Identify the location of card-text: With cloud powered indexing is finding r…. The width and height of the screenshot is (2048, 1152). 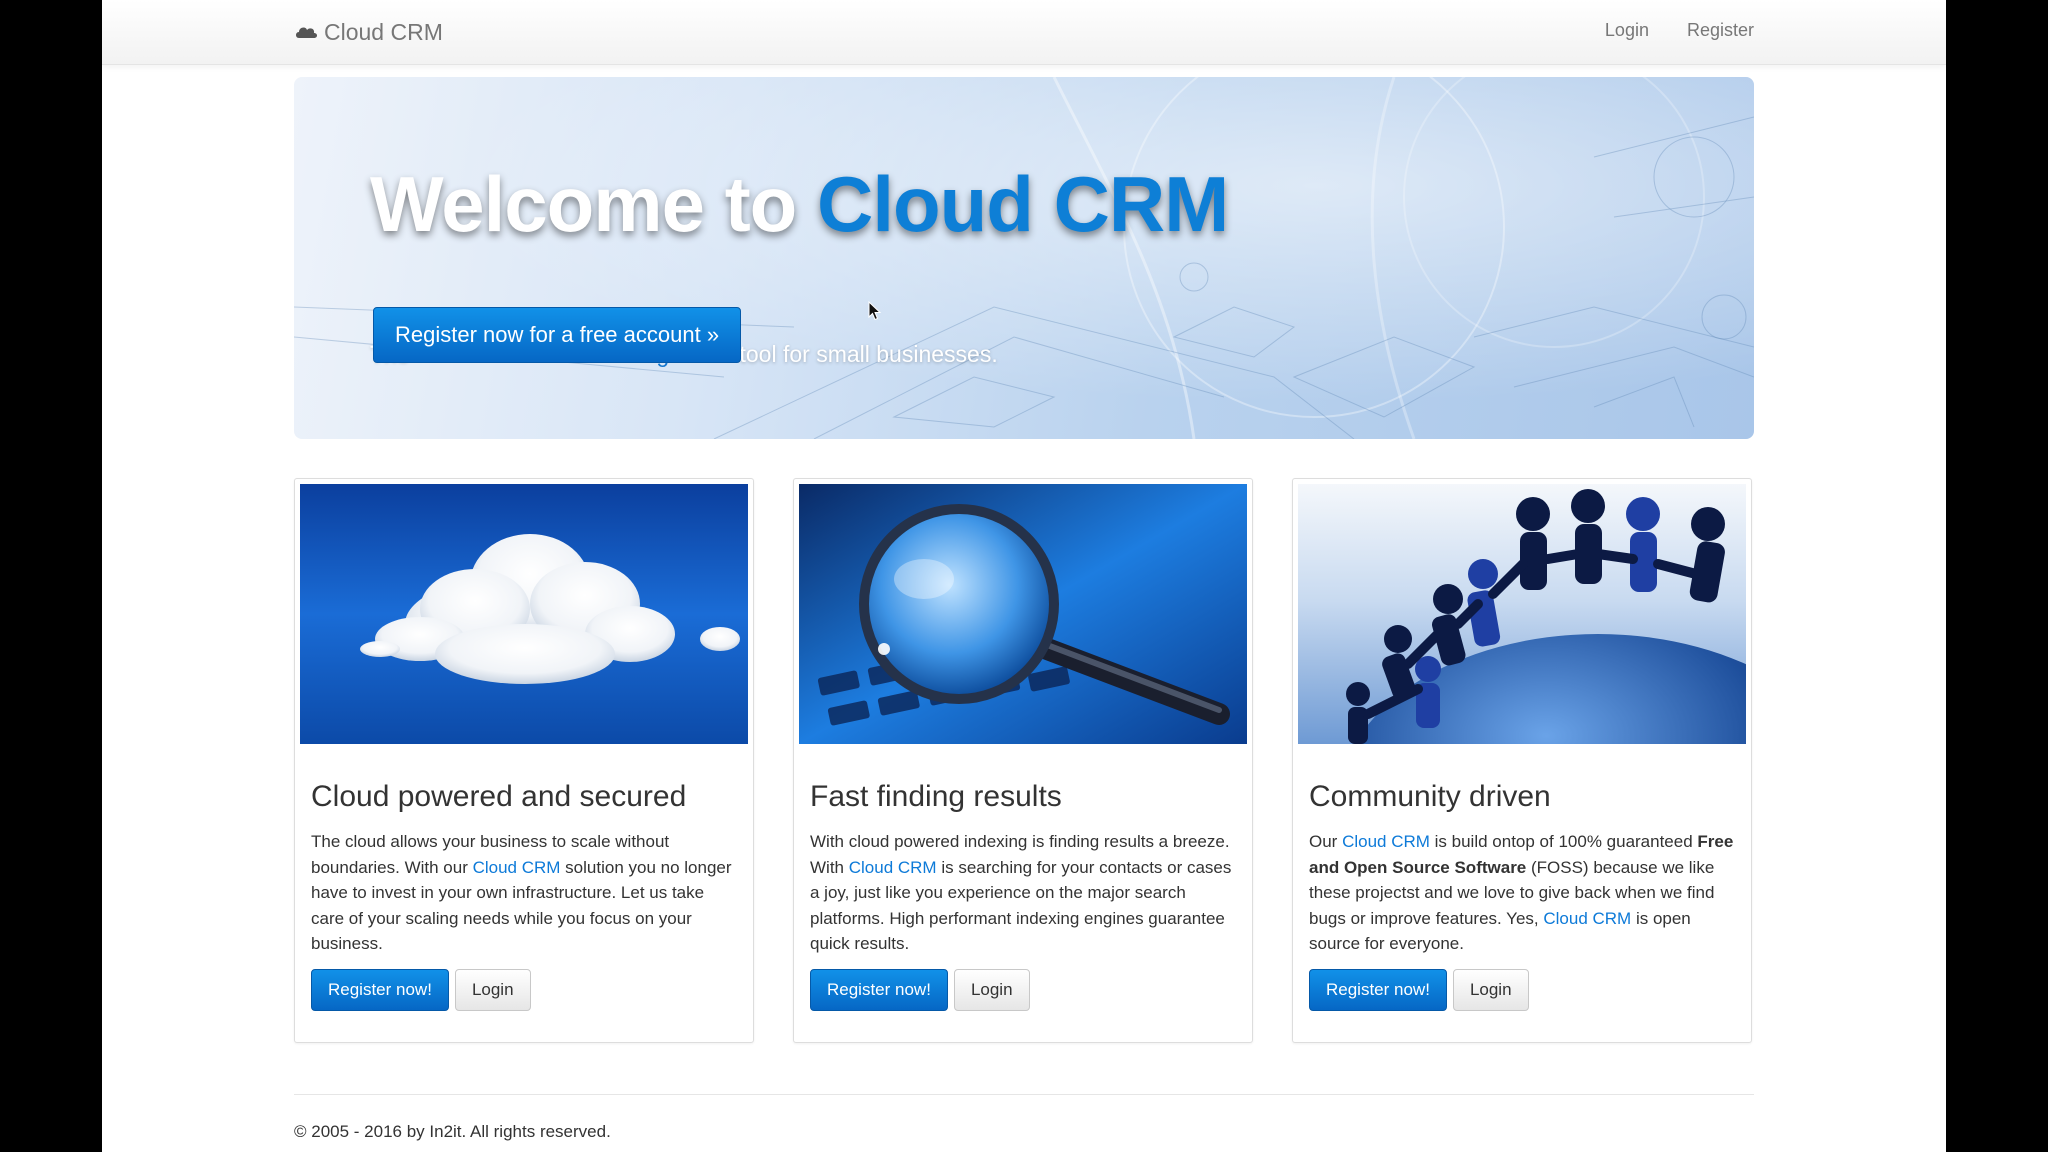
(1025, 893).